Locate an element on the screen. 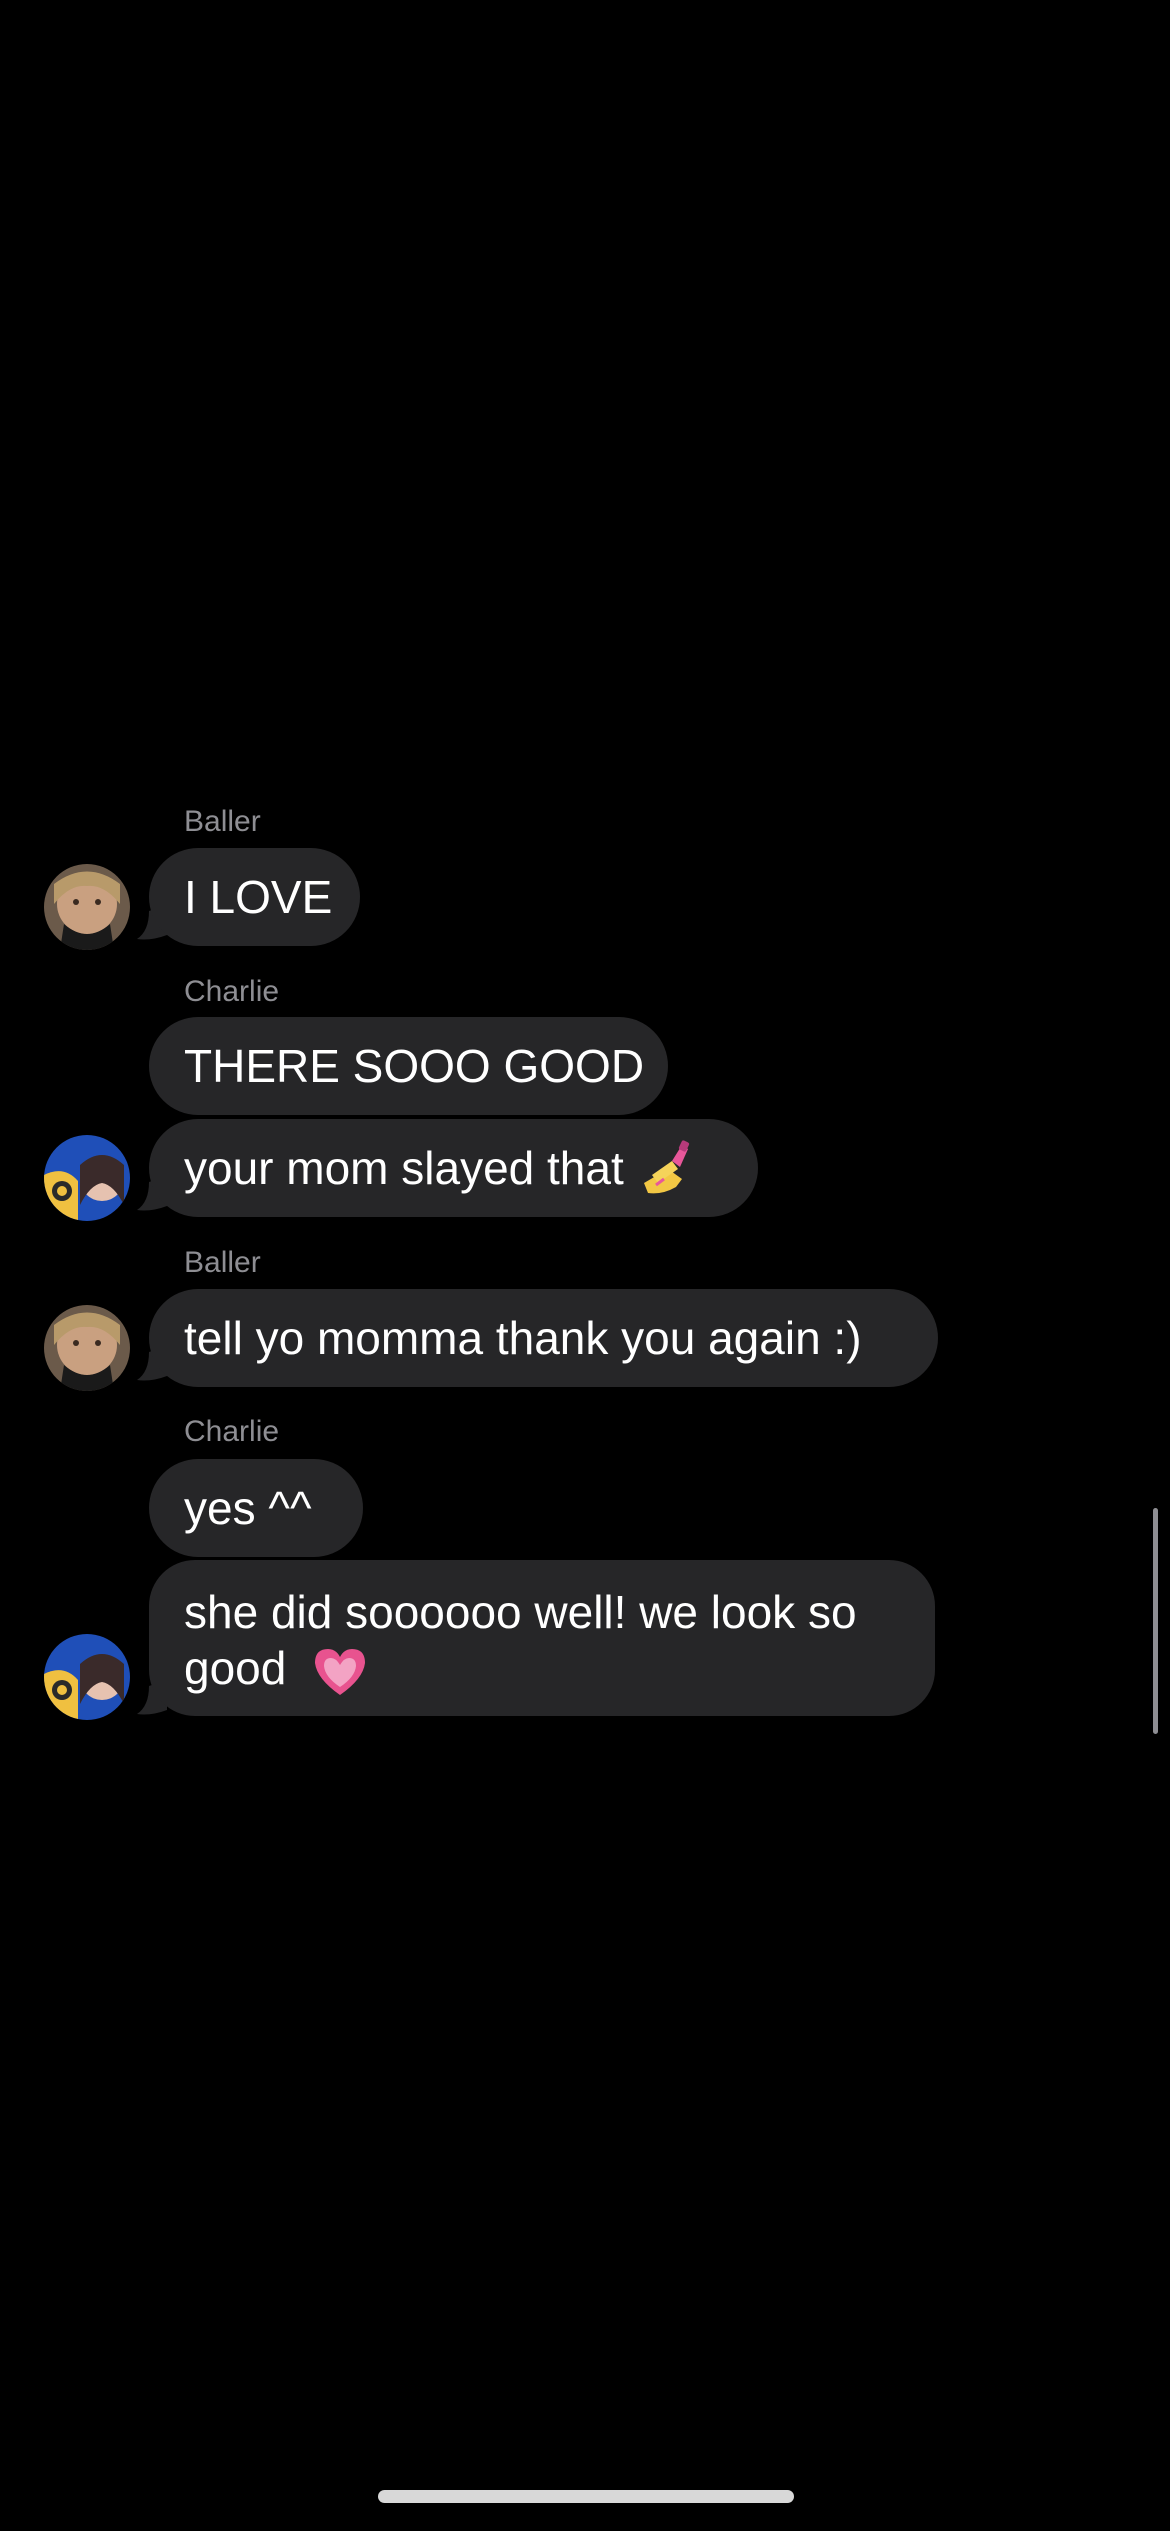 Image resolution: width=1170 pixels, height=2531 pixels. message-text: tell yo momma thank you again :) is located at coordinates (523, 1338).